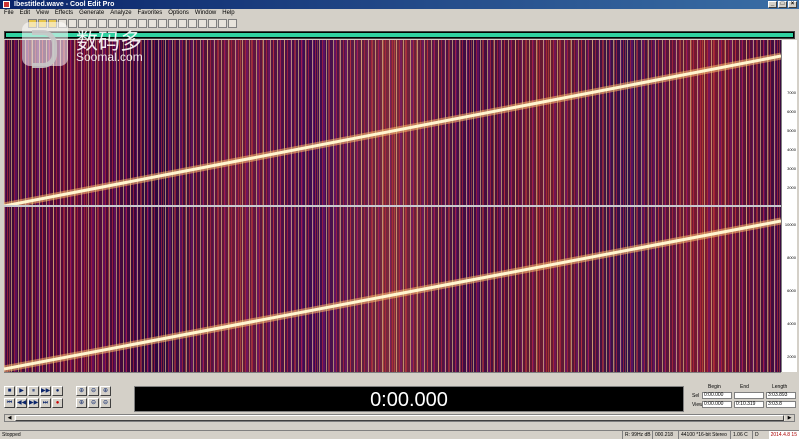 The image size is (799, 439). I want to click on toolbar-repeat-icon, so click(142, 23).